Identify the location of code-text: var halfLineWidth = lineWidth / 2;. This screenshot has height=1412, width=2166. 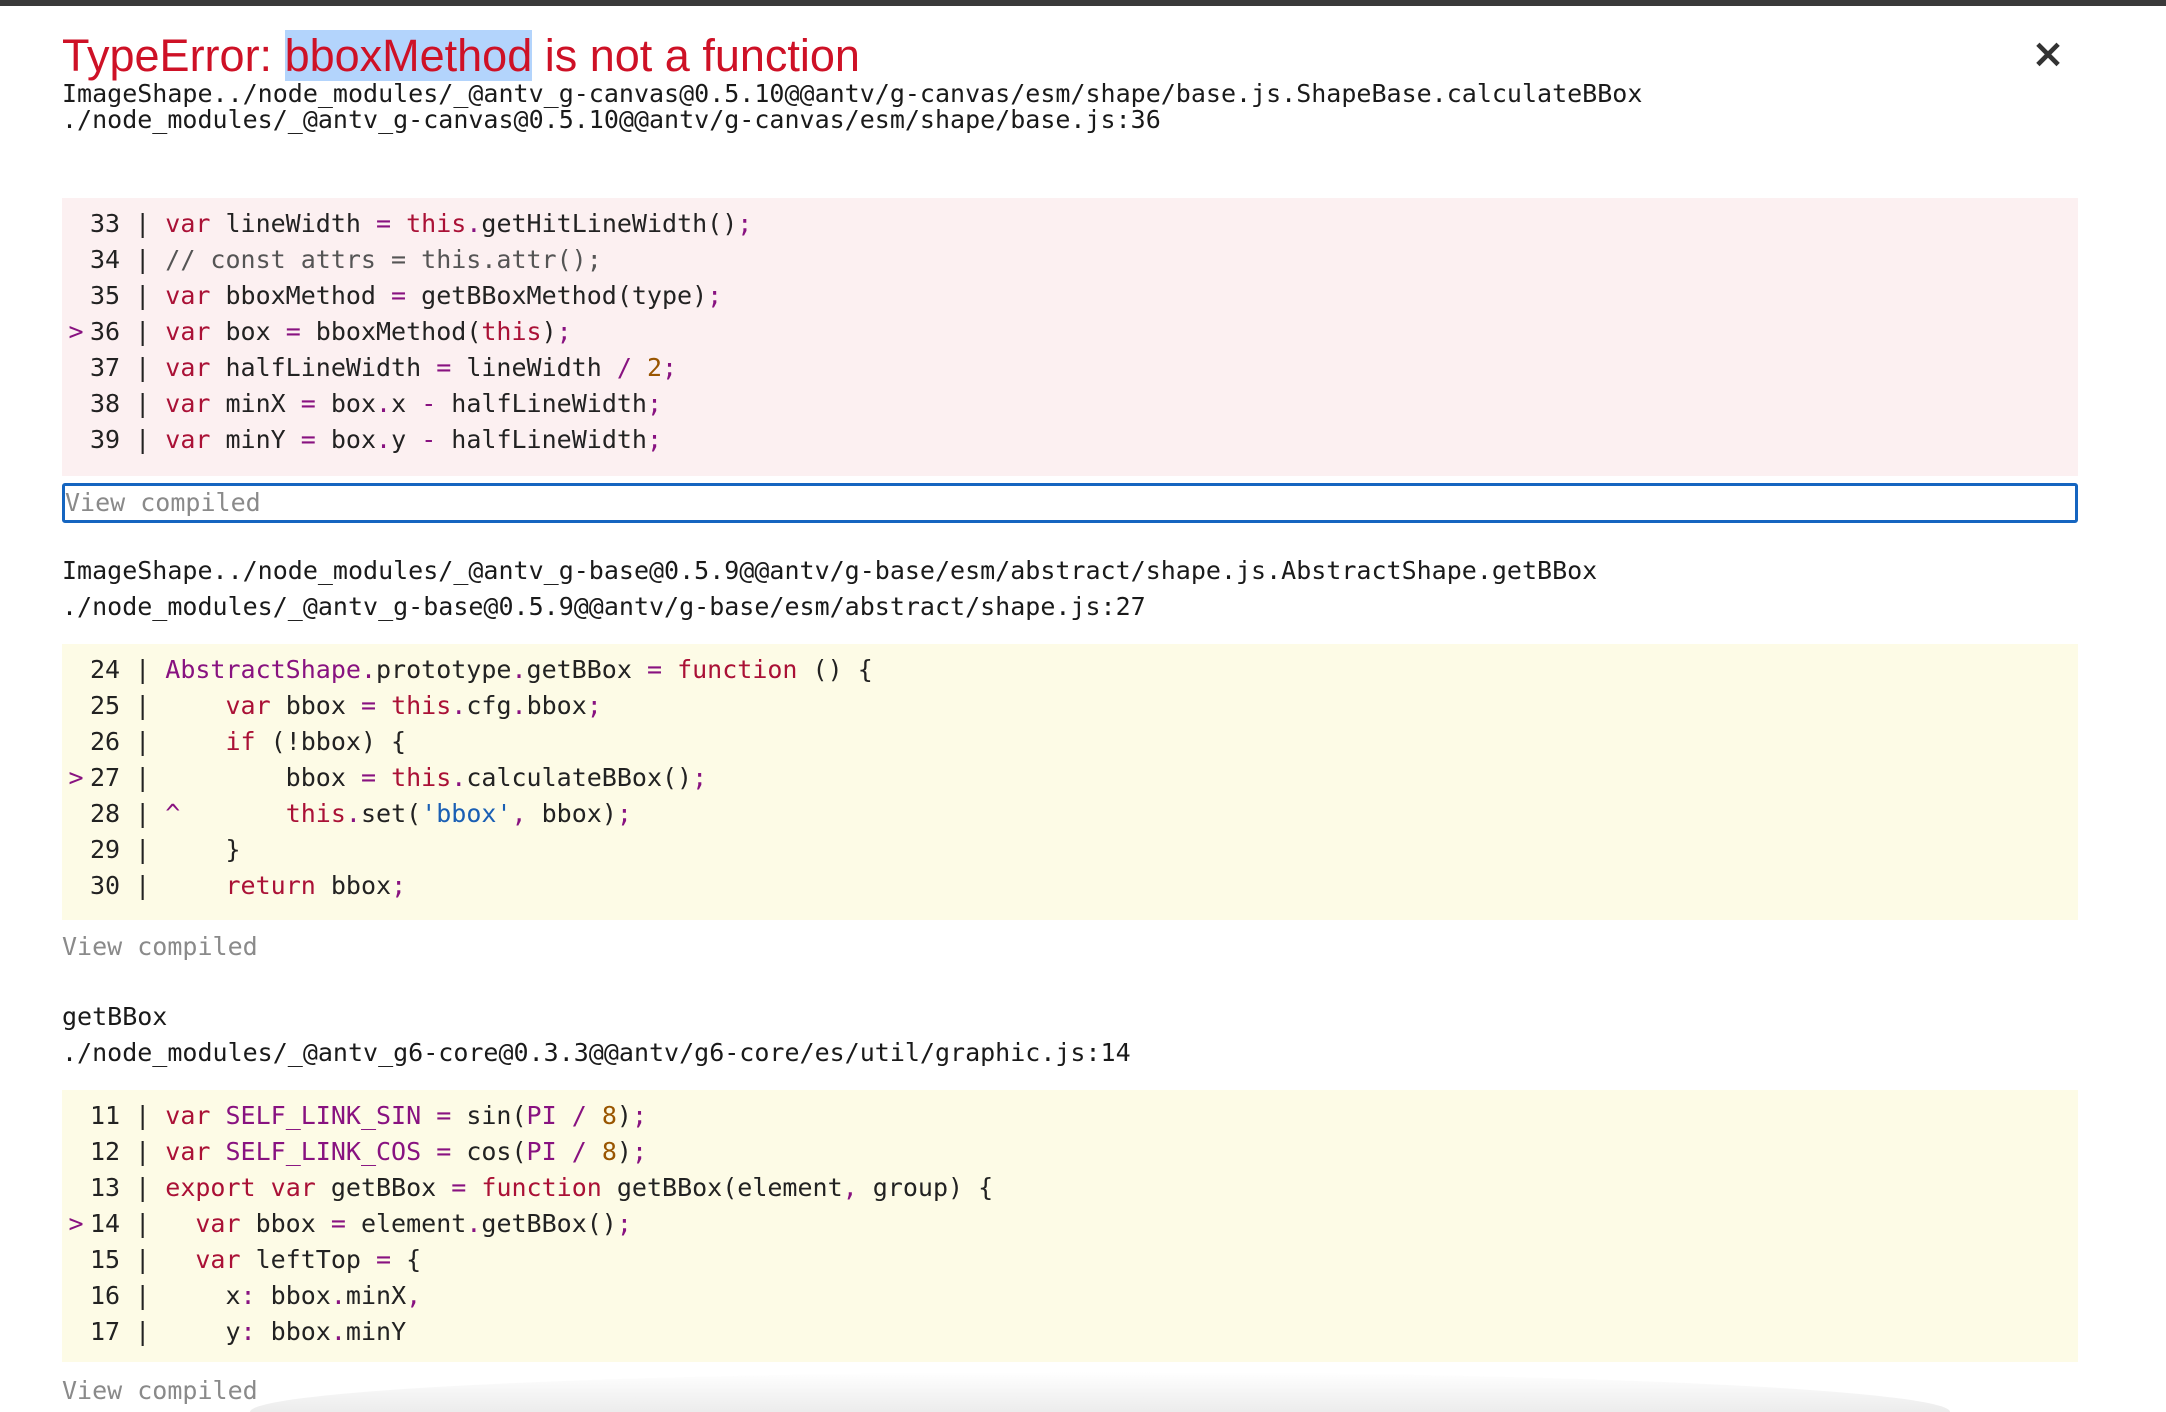
(421, 367).